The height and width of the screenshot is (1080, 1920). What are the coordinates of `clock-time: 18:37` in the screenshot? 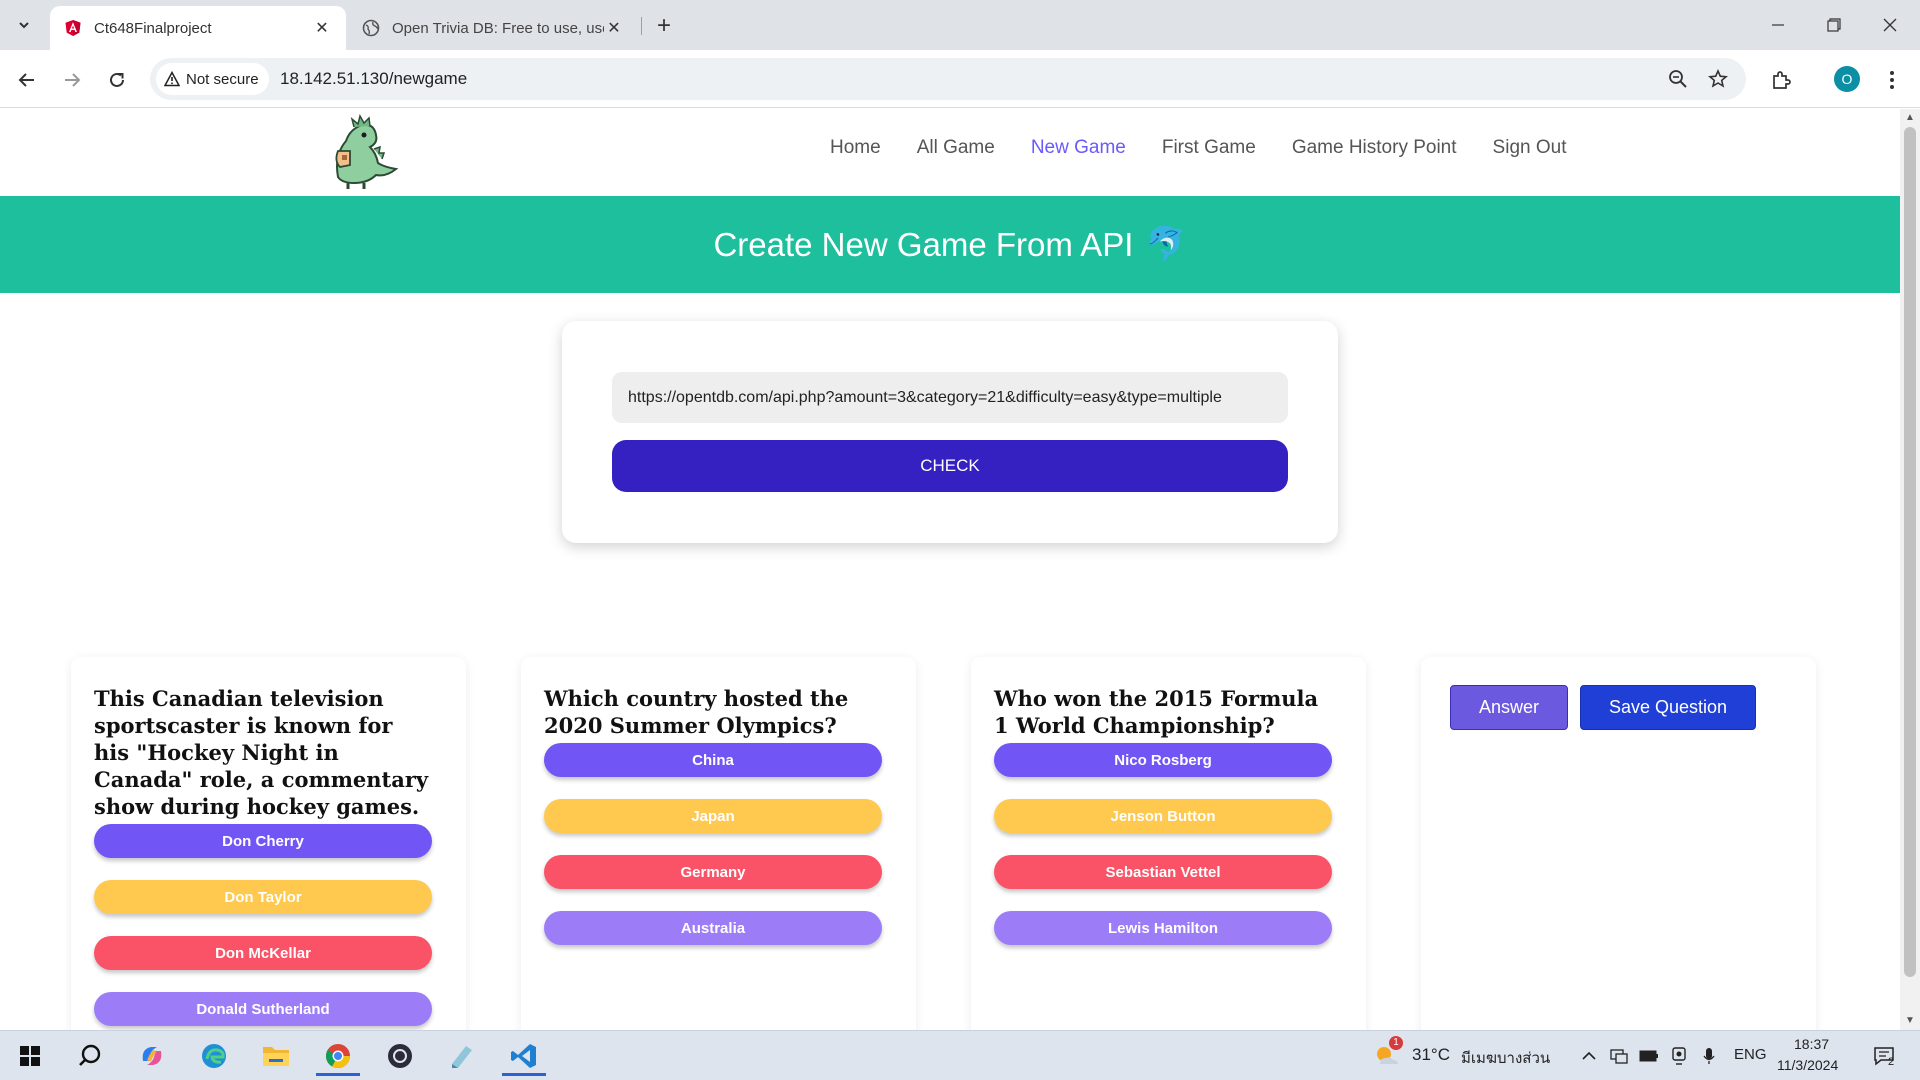 It's located at (1811, 1044).